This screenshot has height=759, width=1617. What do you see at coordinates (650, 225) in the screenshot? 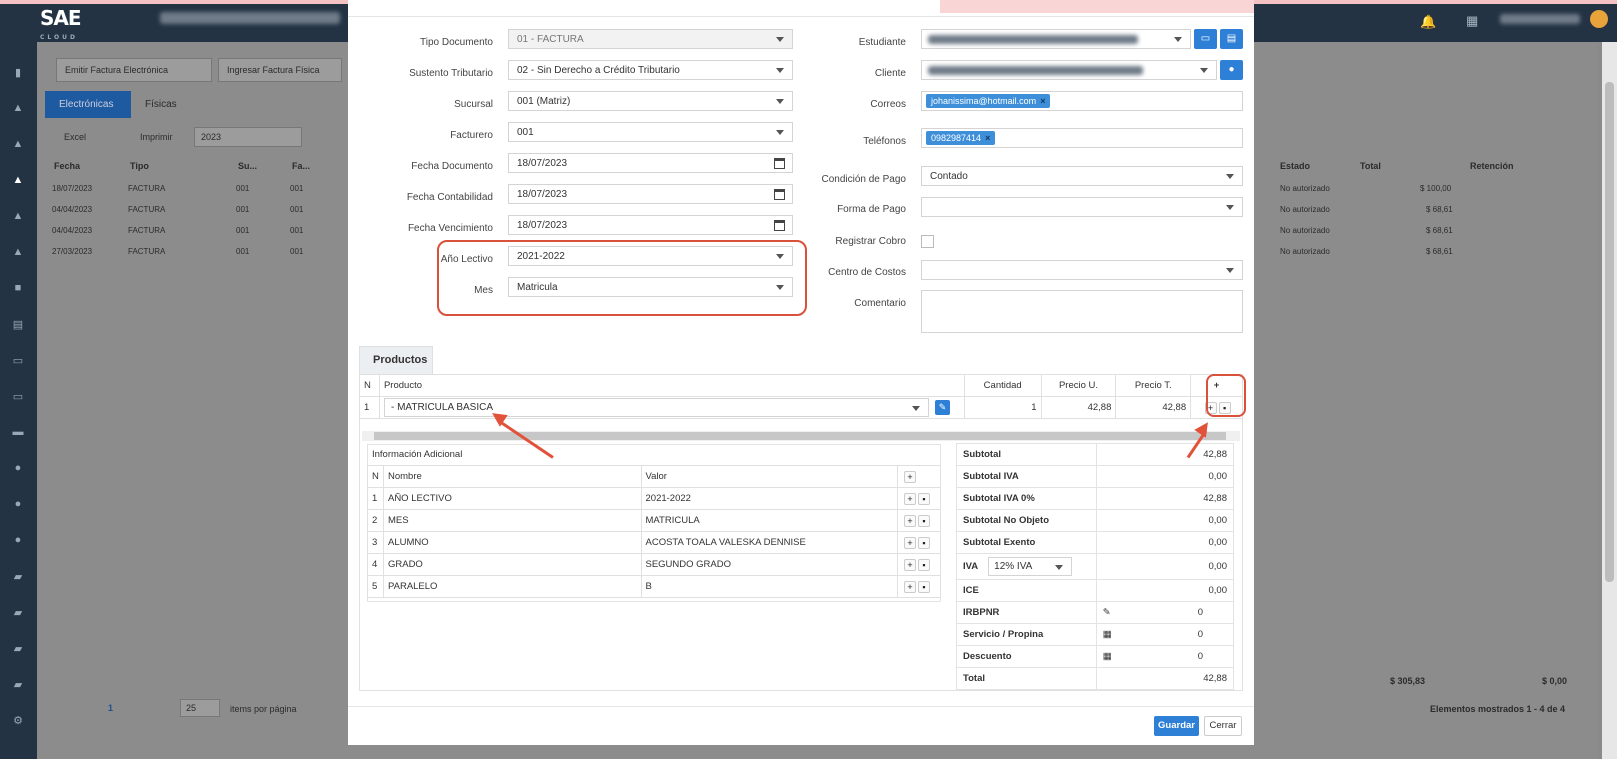
I see `fecha-vencimiento-input: 18/07/2023` at bounding box center [650, 225].